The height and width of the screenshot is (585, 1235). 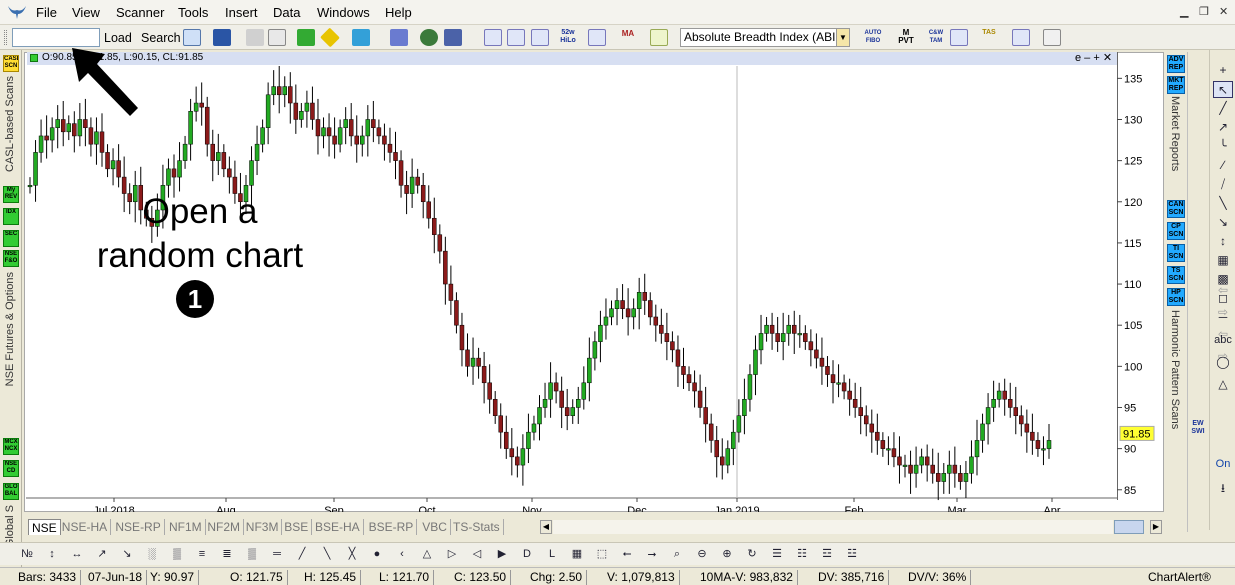 I want to click on print-icon, so click(x=255, y=37).